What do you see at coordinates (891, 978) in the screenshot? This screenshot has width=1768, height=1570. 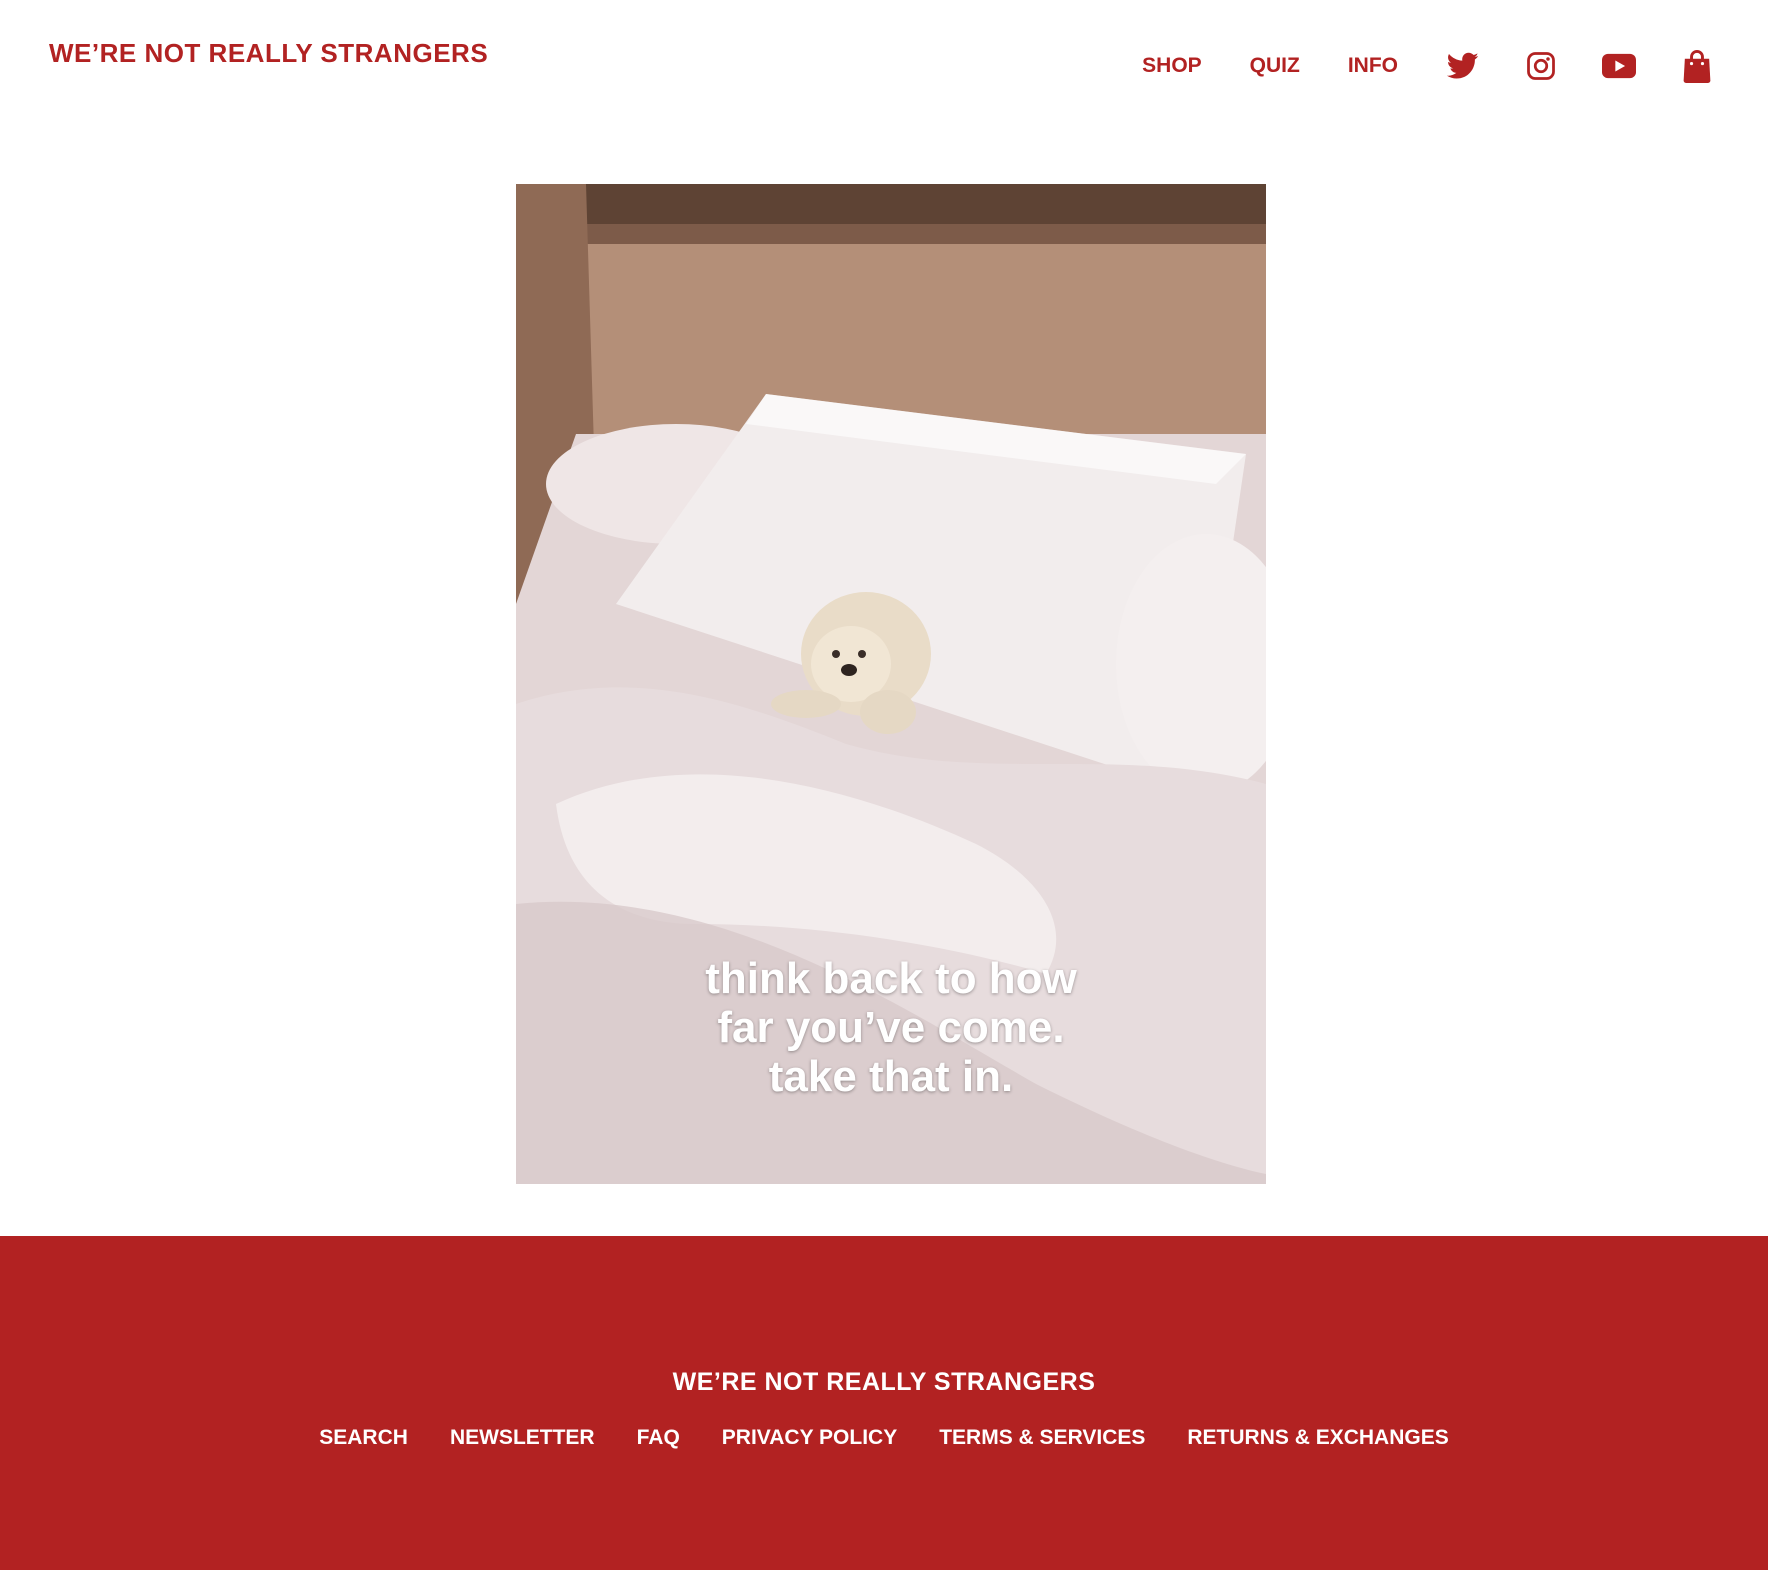 I see `hero-caption-line: think back to how` at bounding box center [891, 978].